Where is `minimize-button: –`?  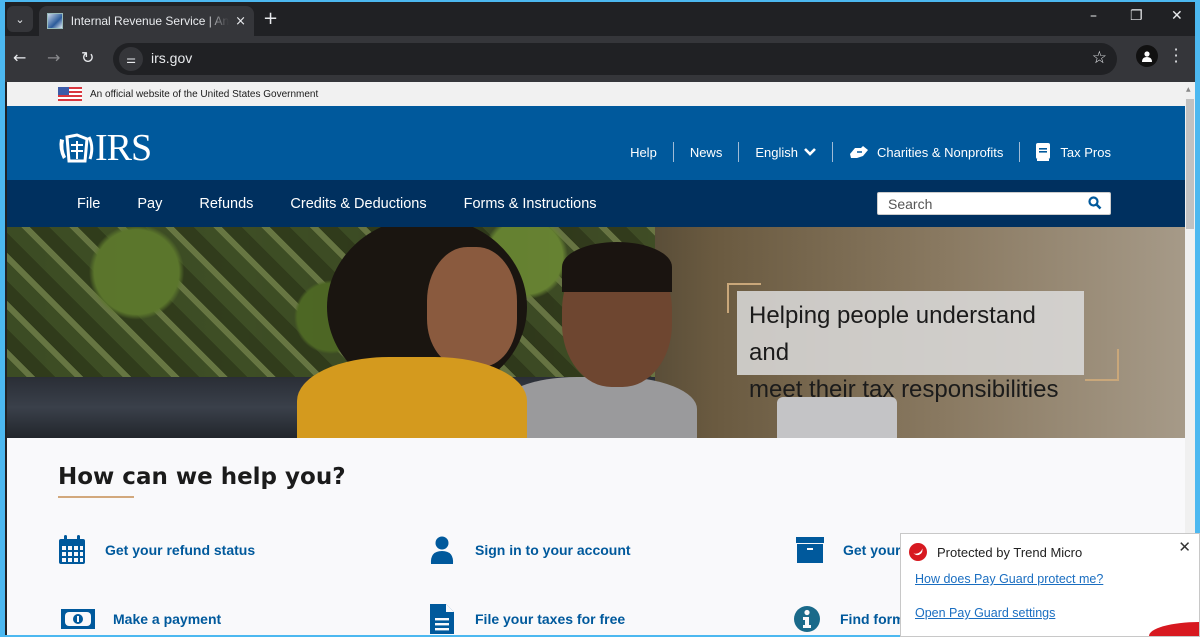
minimize-button: – is located at coordinates (1093, 16).